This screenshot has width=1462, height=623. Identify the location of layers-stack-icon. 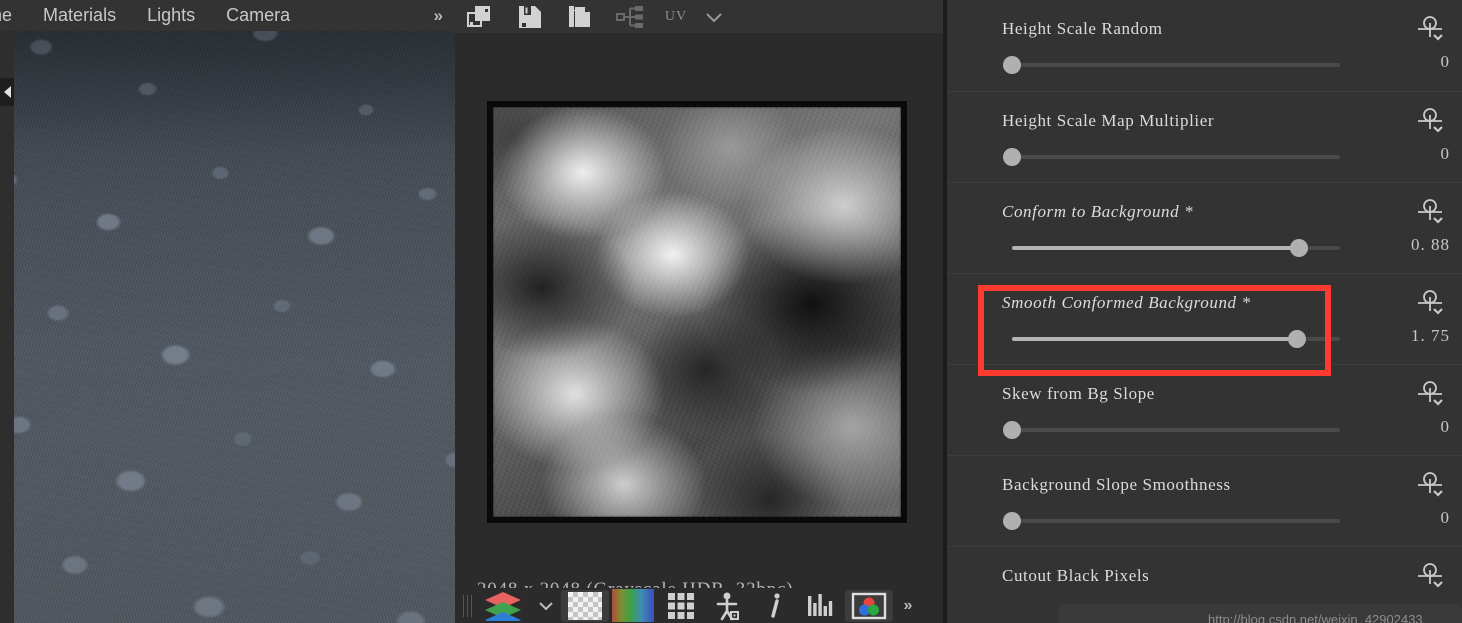
(503, 606).